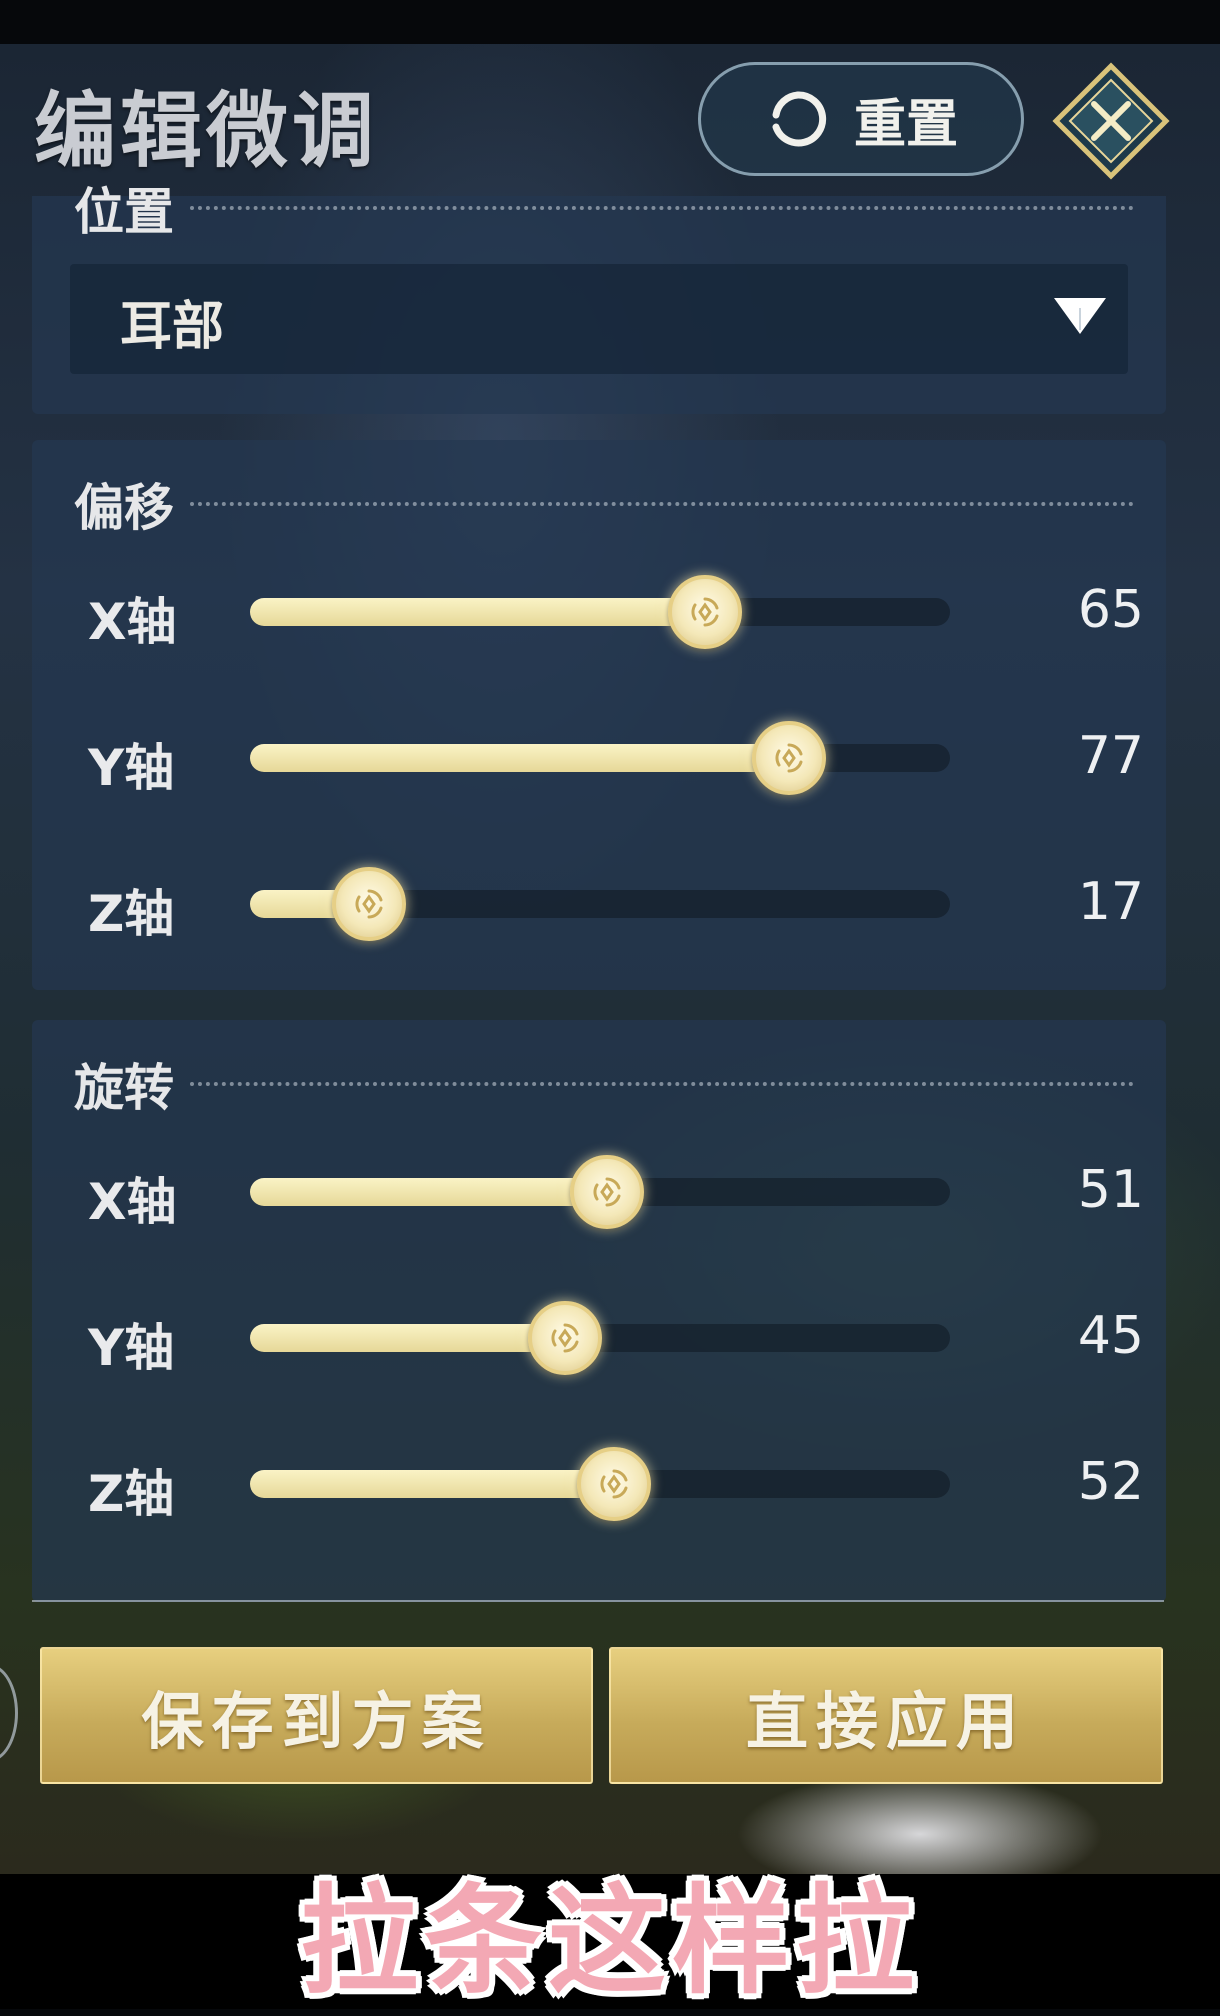 The image size is (1220, 2016). I want to click on position-section-label: 位置, so click(124, 212).